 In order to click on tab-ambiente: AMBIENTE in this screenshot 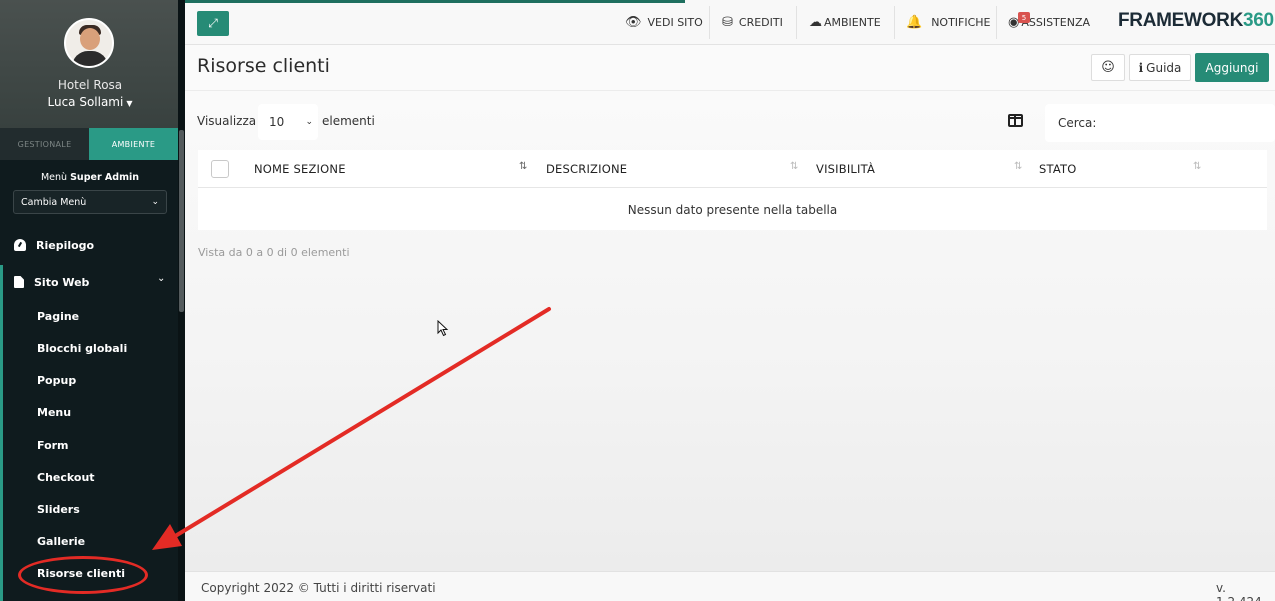, I will do `click(133, 144)`.